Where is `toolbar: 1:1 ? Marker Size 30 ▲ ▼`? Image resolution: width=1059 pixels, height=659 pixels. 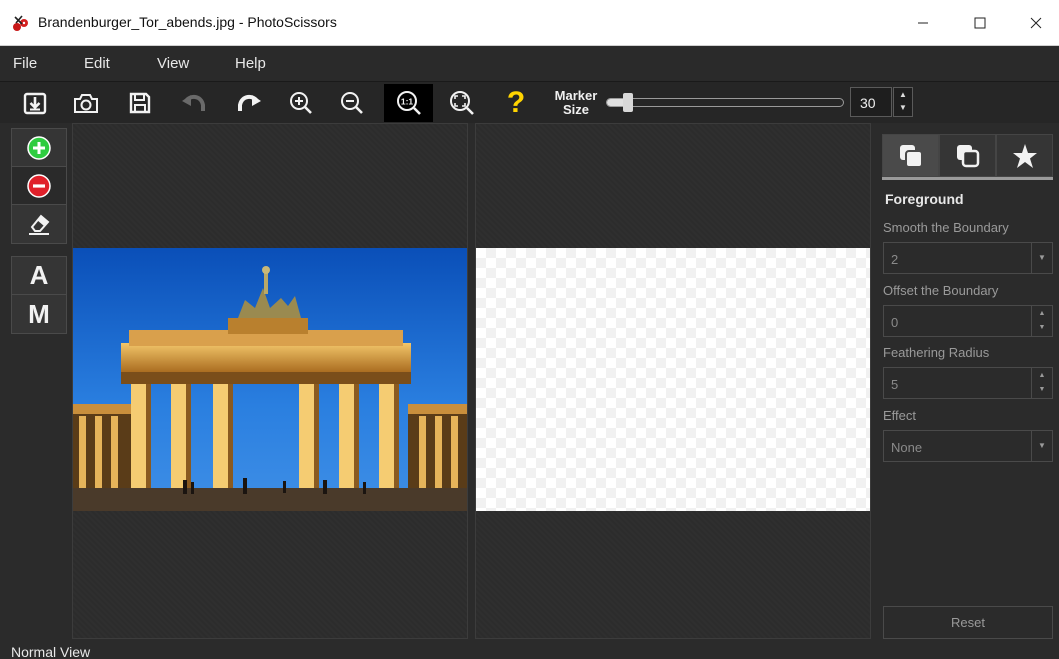 toolbar: 1:1 ? Marker Size 30 ▲ ▼ is located at coordinates (529, 102).